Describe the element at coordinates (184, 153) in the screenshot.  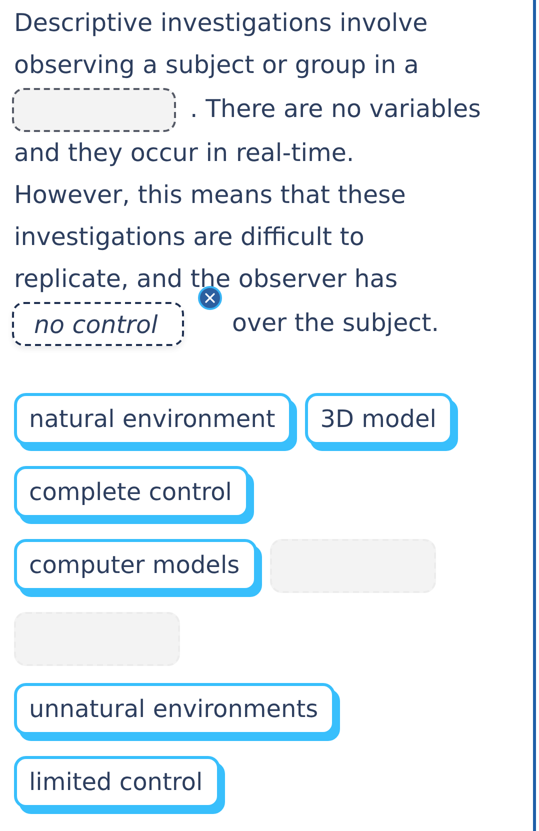
I see `passage-text: and they occur in real-time.` at that location.